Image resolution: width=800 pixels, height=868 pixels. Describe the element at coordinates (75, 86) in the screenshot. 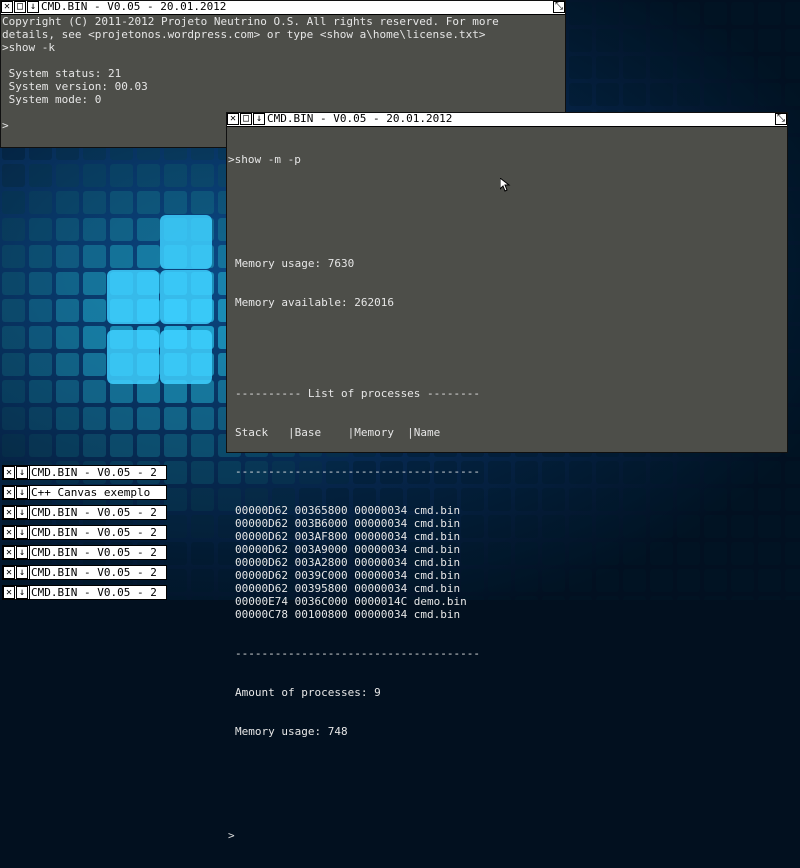

I see `console-line: System version: 00.03` at that location.